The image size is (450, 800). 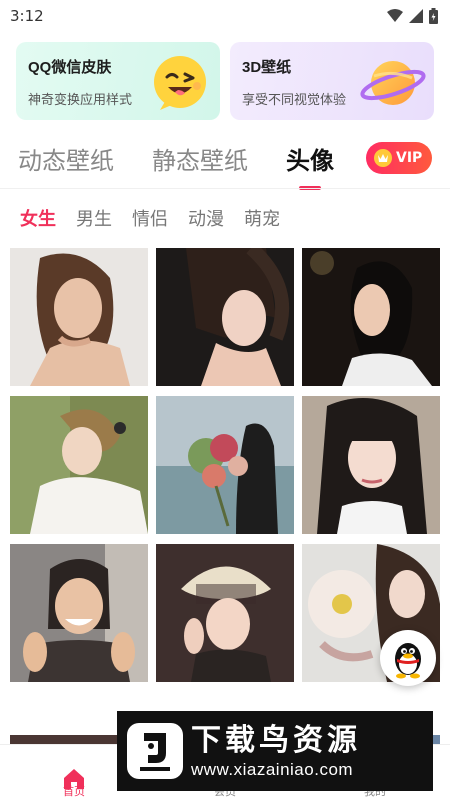 What do you see at coordinates (262, 218) in the screenshot?
I see `category-pets: 萌宠` at bounding box center [262, 218].